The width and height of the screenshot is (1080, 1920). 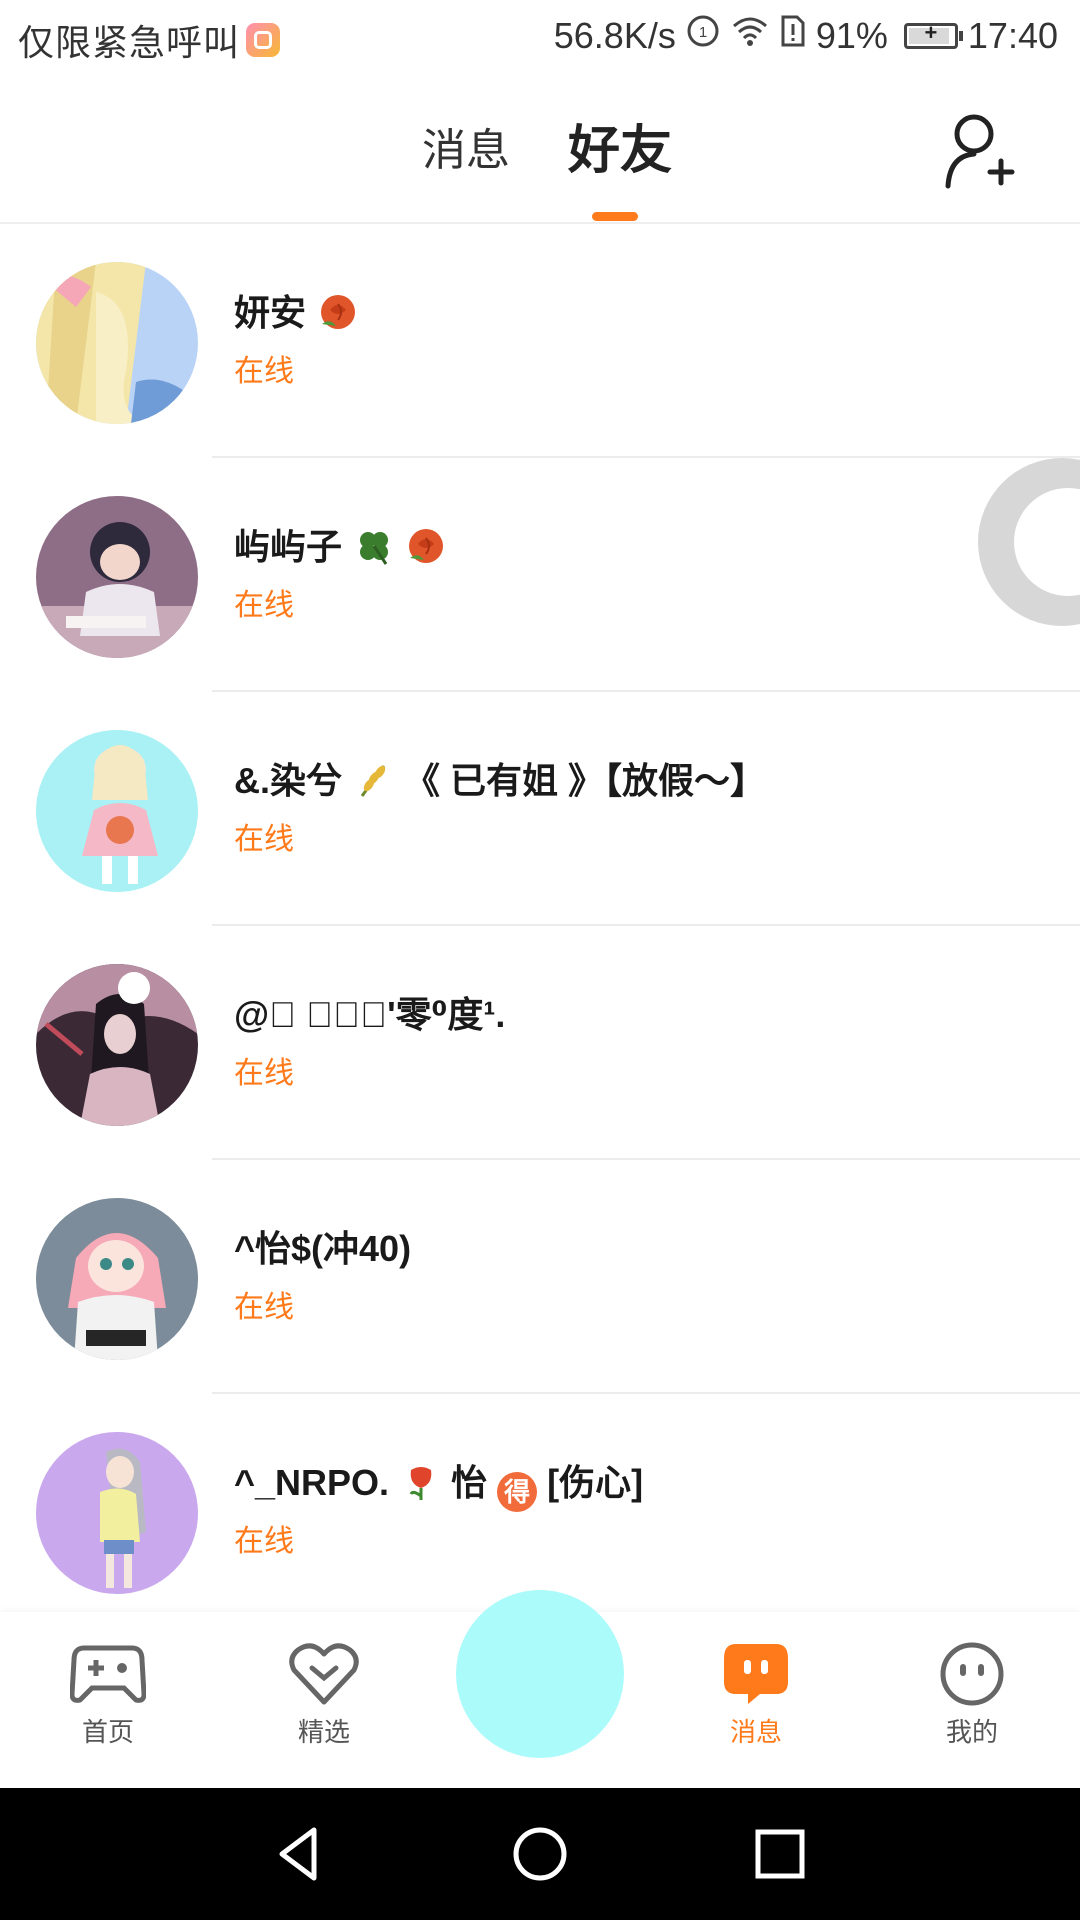 What do you see at coordinates (263, 40) in the screenshot?
I see `app-notification-icon` at bounding box center [263, 40].